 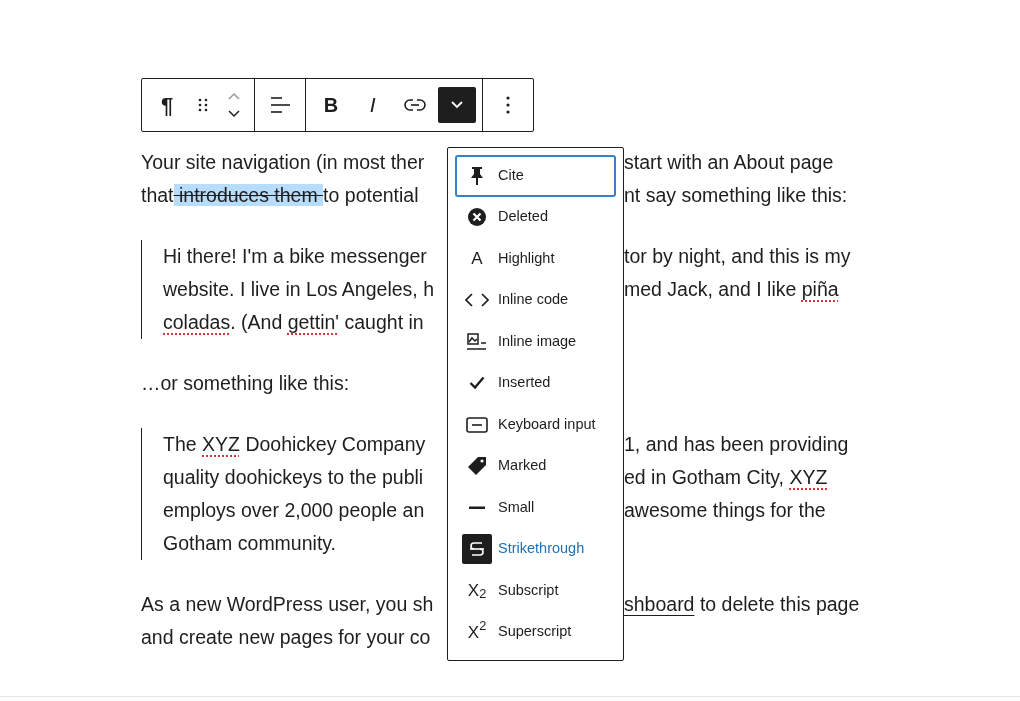 What do you see at coordinates (294, 510) in the screenshot?
I see `quote-text: employs over 2,000 people an` at bounding box center [294, 510].